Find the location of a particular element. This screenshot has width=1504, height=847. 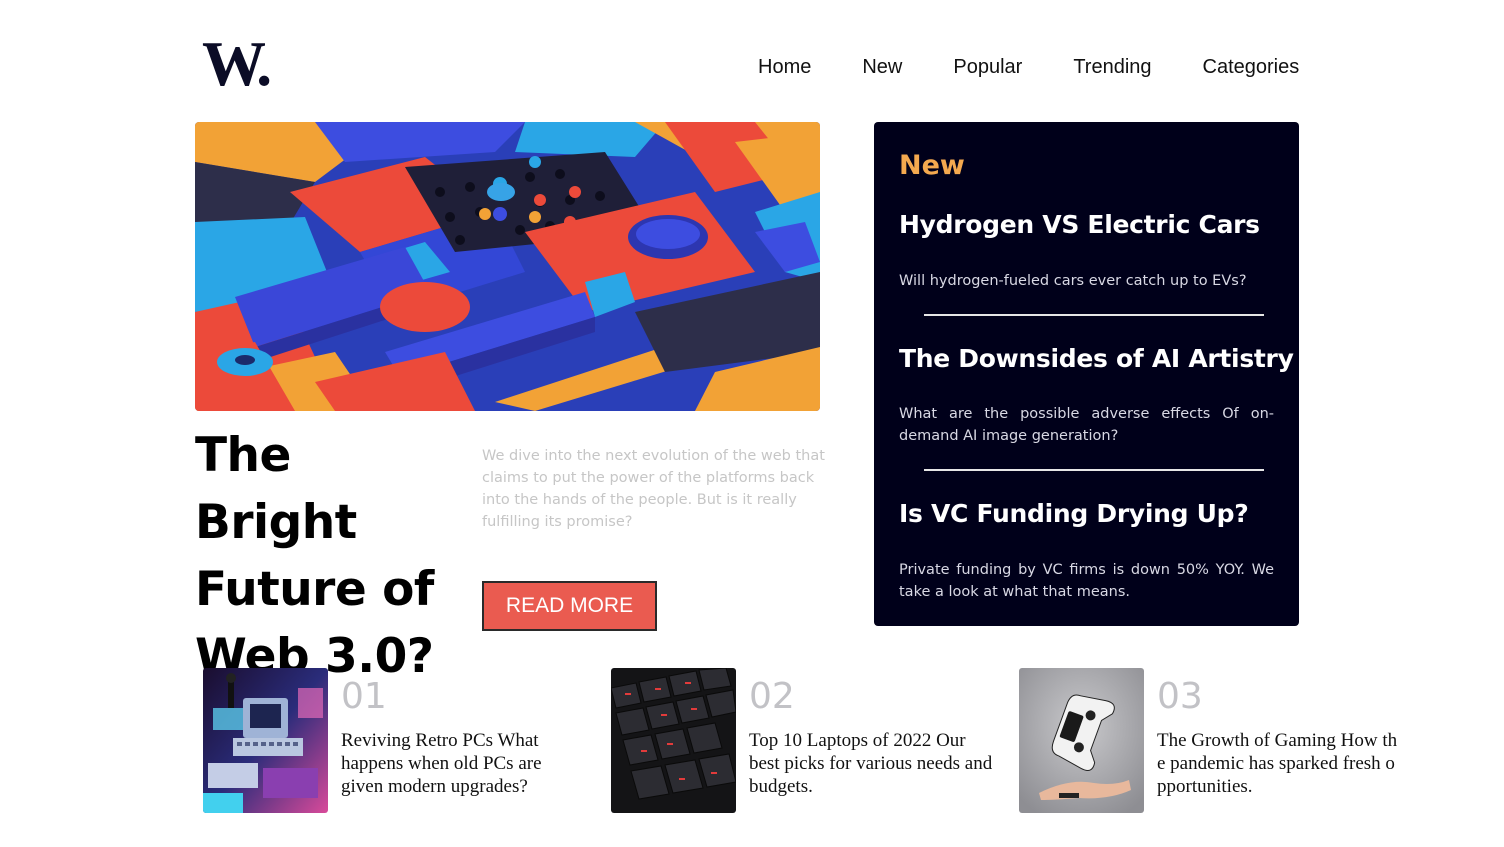

main-nav: Home New Popular Trending Categories is located at coordinates (1028, 67).